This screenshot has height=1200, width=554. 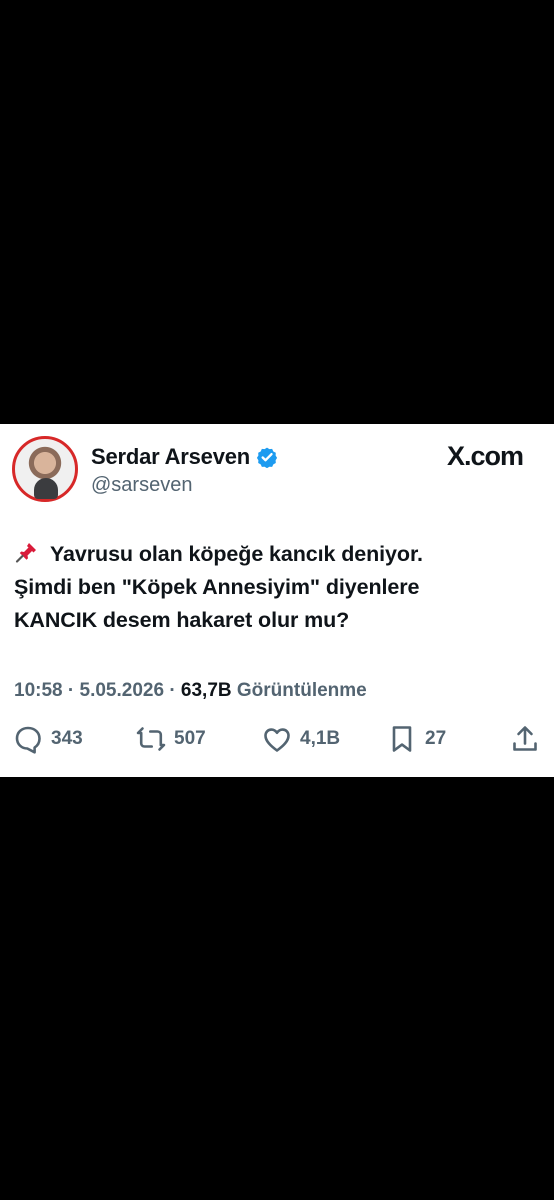 I want to click on author-name-row: Serdar Arseven, so click(x=184, y=457).